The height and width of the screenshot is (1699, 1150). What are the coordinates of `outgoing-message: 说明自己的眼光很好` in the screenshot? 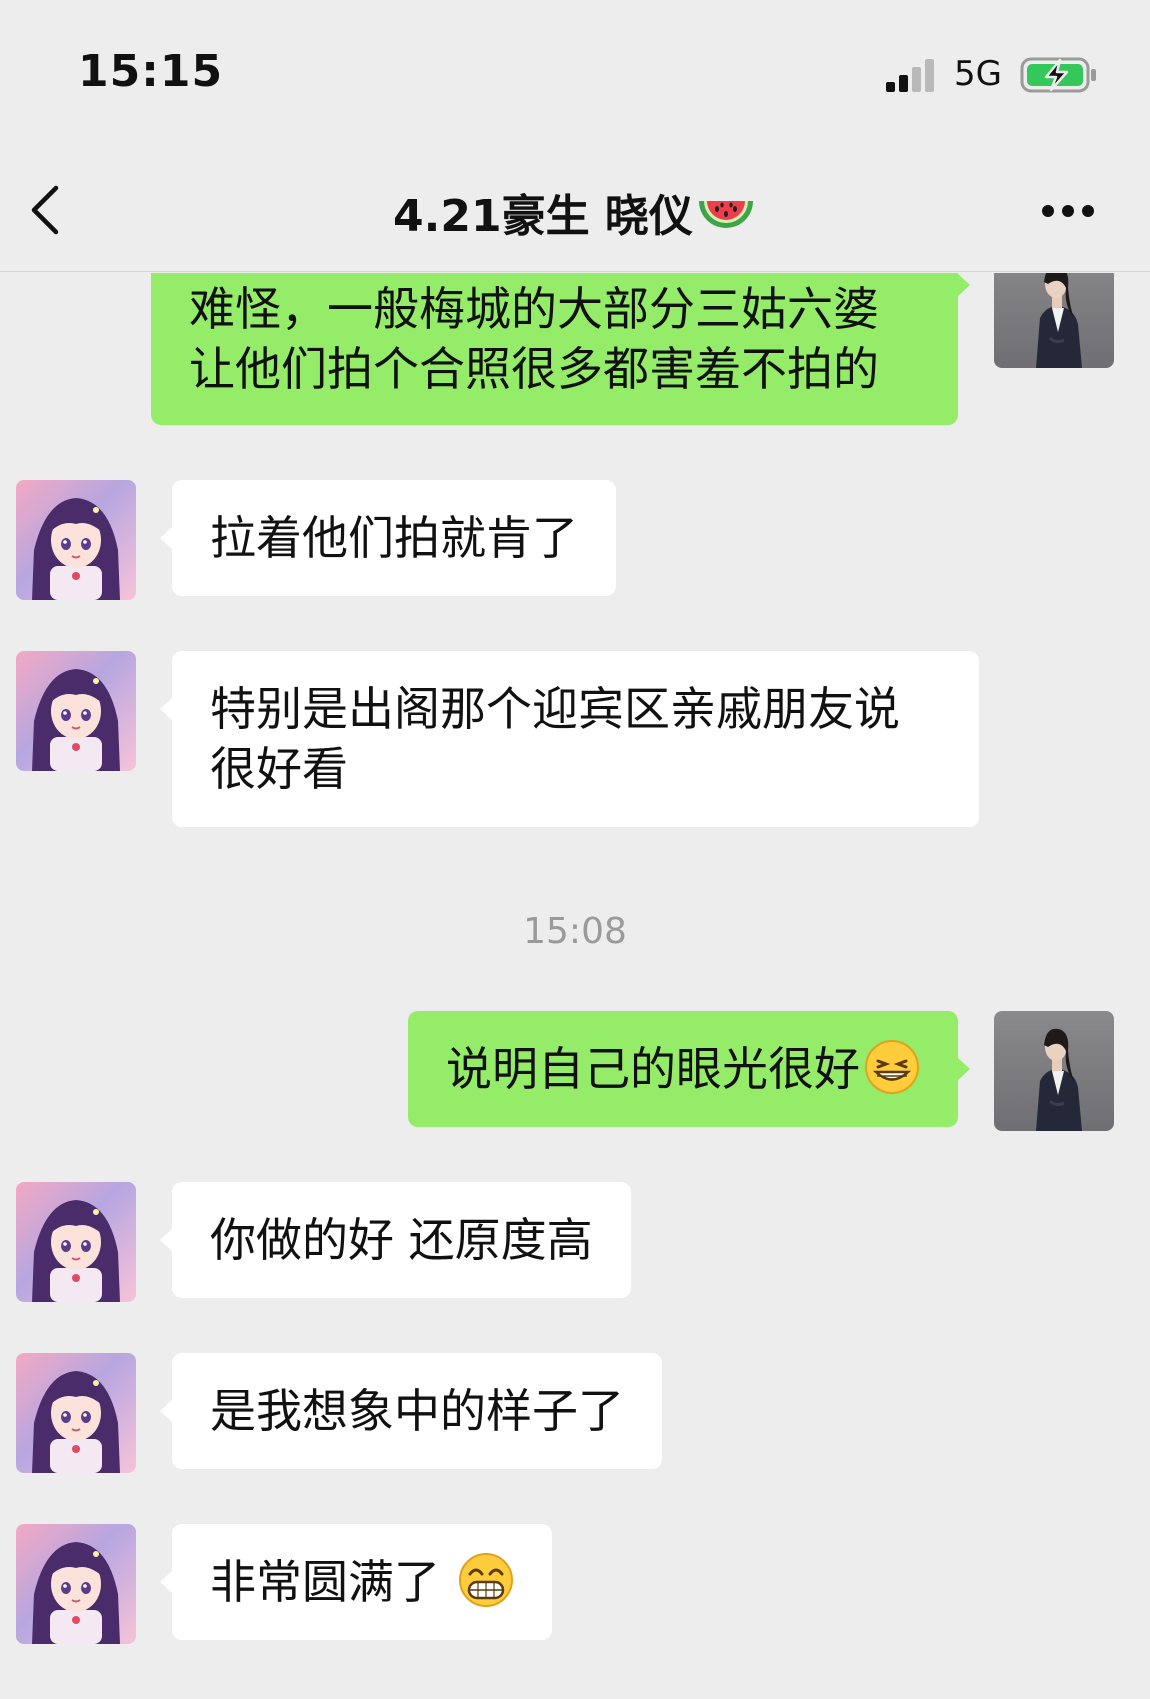 It's located at (689, 1069).